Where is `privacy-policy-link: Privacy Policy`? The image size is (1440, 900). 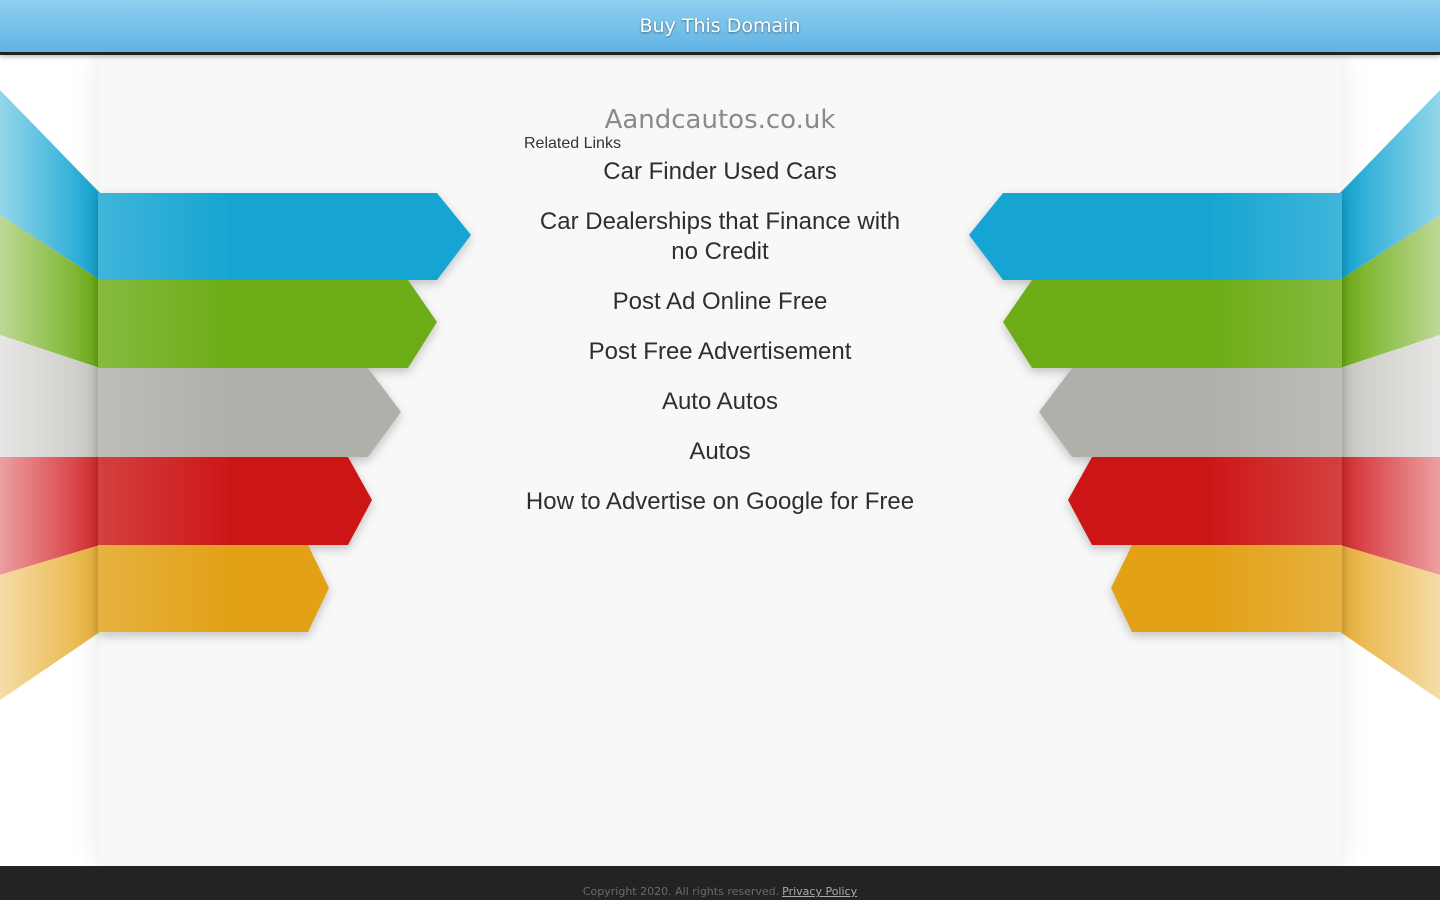
privacy-policy-link: Privacy Policy is located at coordinates (819, 891).